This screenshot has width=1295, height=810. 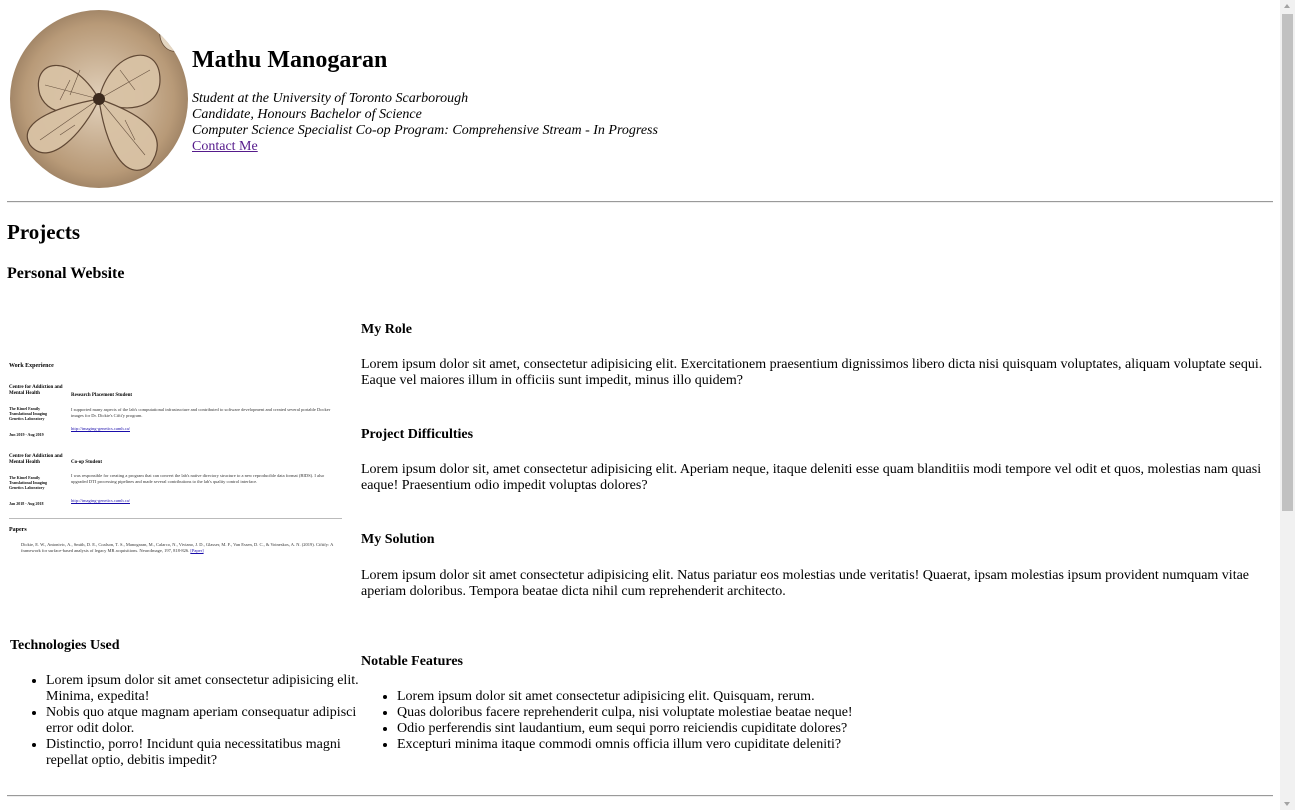 I want to click on section-title-projects: Projects, so click(x=44, y=232).